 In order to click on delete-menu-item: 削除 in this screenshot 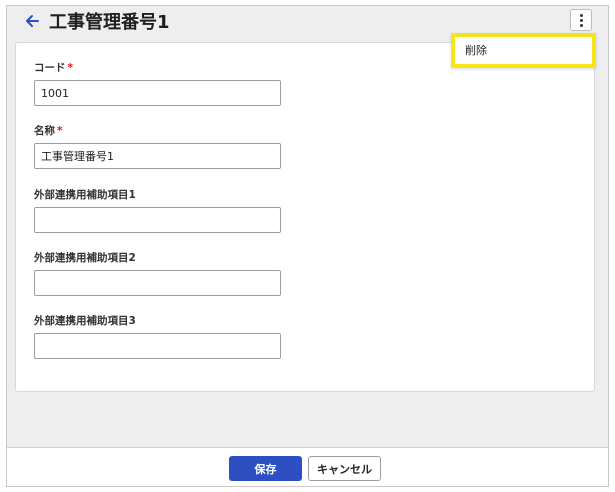, I will do `click(523, 50)`.